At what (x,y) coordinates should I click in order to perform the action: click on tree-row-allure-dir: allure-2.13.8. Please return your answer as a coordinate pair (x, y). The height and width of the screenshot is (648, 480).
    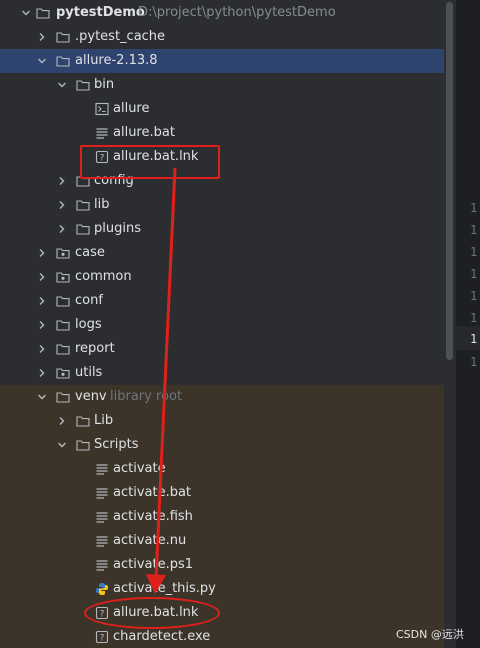
    Looking at the image, I should click on (222, 61).